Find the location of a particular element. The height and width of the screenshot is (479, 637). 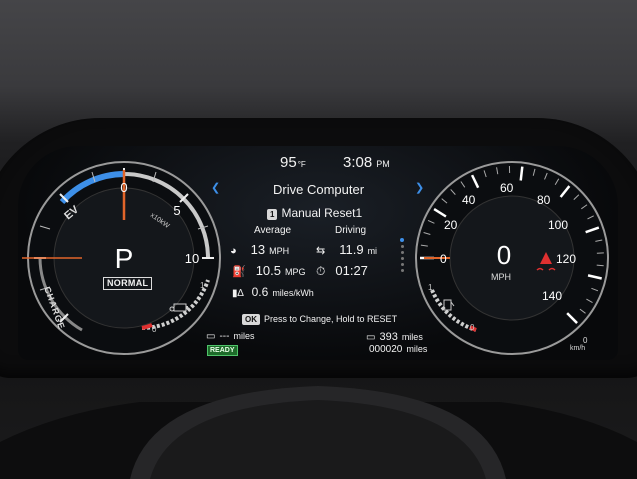

page-dot-active is located at coordinates (402, 240).